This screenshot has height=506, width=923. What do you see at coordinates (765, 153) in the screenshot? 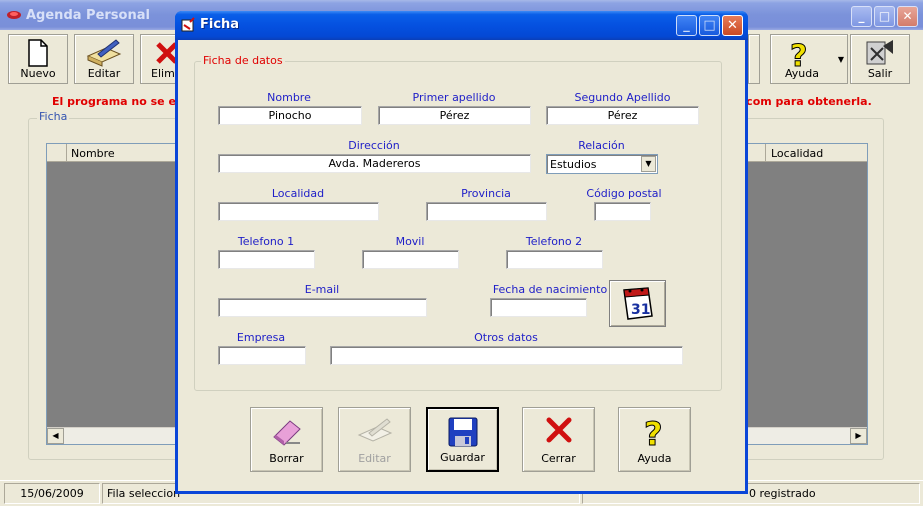
I see `column-divider` at bounding box center [765, 153].